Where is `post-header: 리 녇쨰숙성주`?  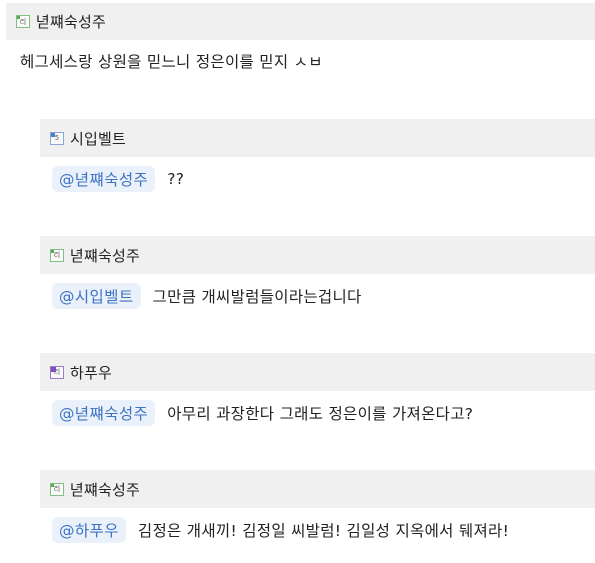
post-header: 리 녇쨰숙성주 is located at coordinates (300, 21).